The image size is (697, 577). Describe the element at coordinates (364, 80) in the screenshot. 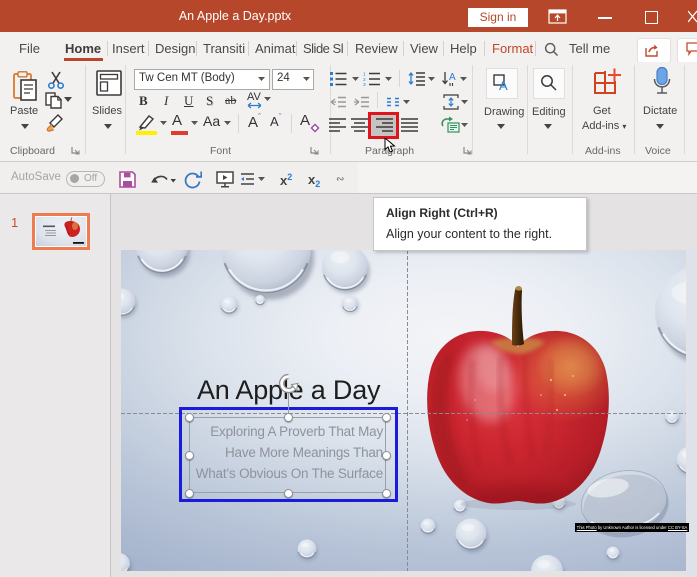

I see `svg-text: 2` at that location.